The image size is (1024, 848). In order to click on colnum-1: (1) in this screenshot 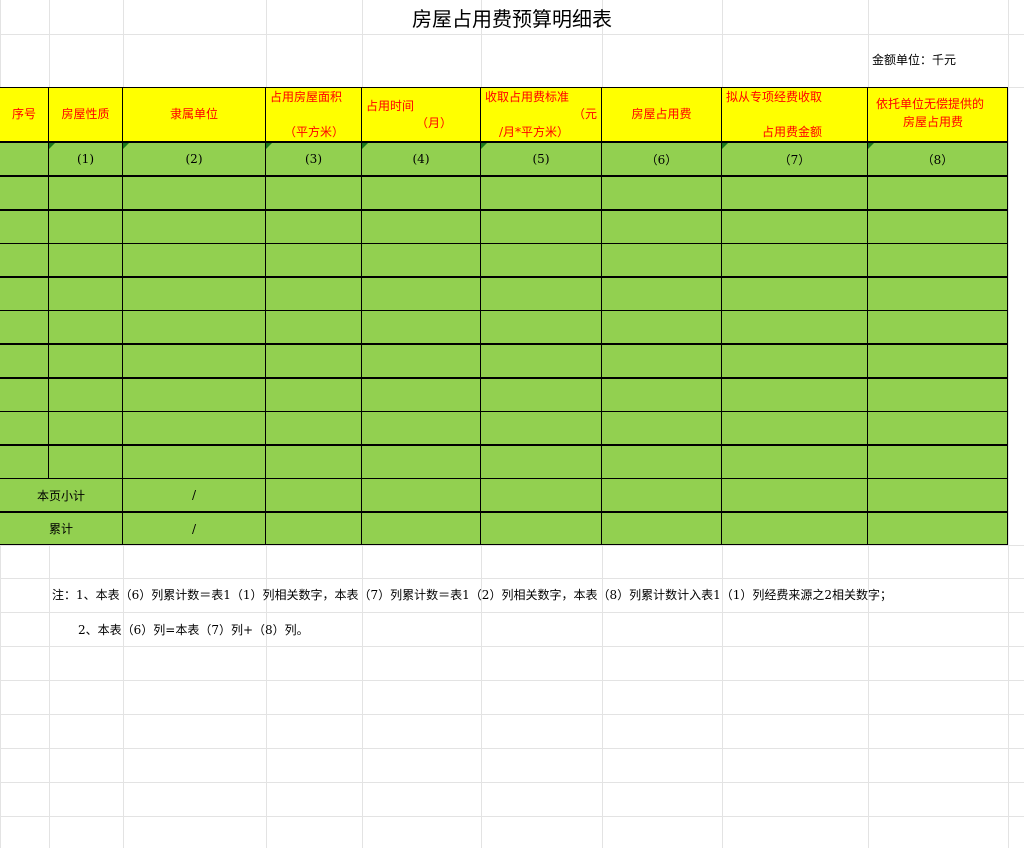, I will do `click(85, 159)`.